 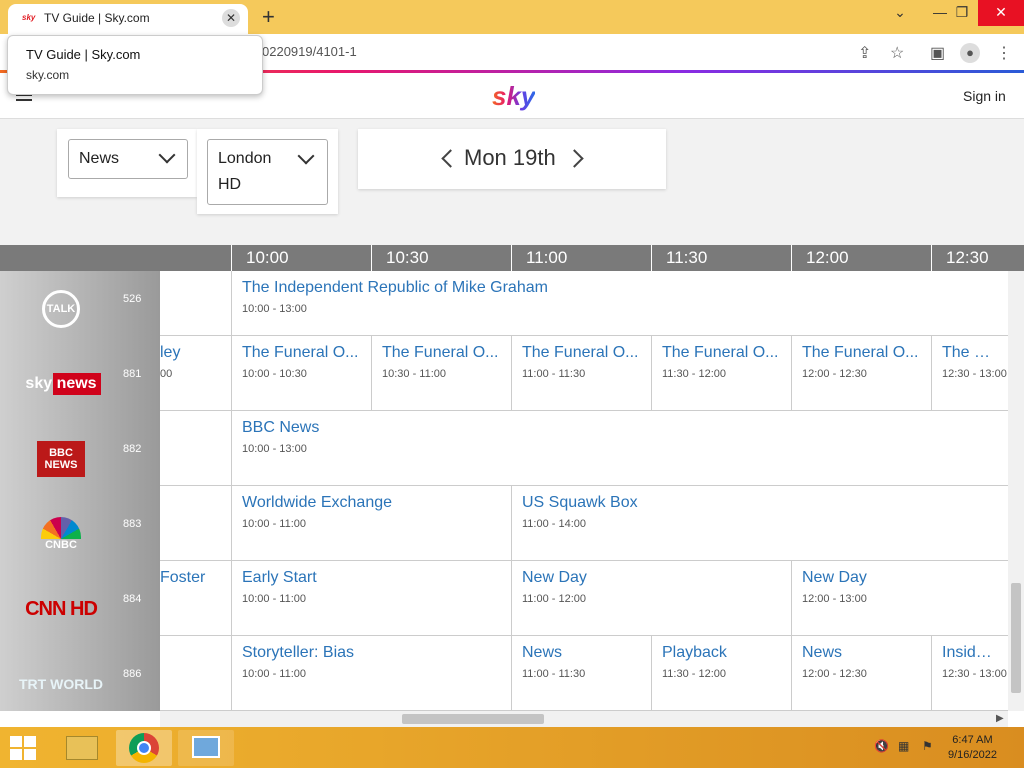 I want to click on share-icon: ⇪, so click(x=864, y=53).